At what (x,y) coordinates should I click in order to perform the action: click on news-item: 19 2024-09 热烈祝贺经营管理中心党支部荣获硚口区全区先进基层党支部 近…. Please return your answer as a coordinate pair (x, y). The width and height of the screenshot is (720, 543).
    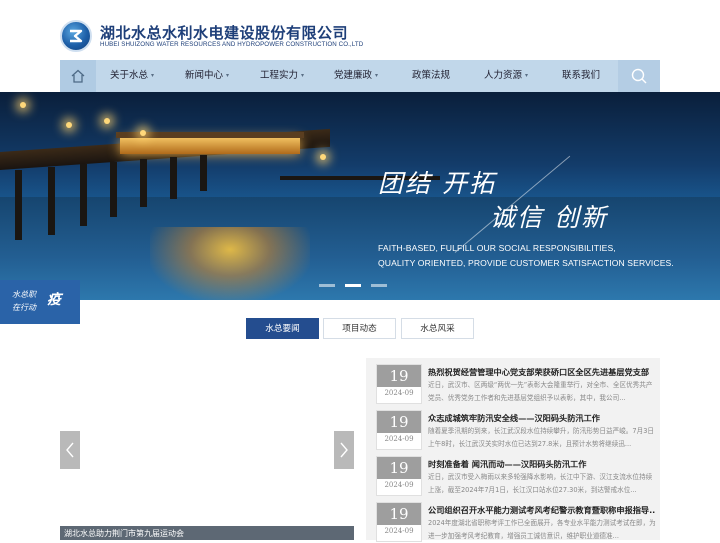
    Looking at the image, I should click on (513, 381).